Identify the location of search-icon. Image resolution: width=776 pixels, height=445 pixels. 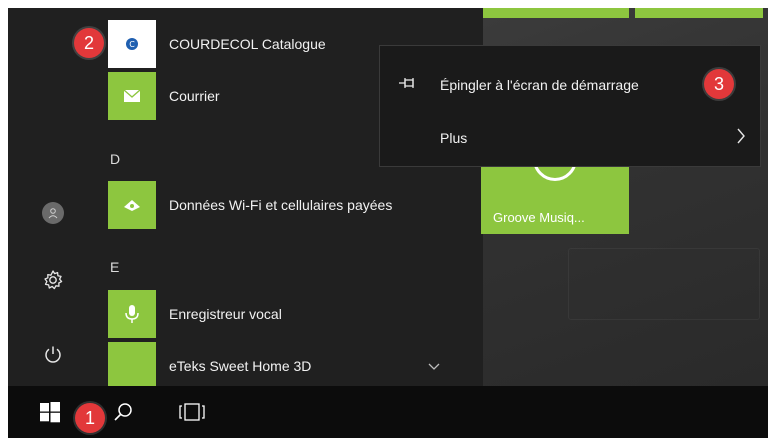
(123, 412).